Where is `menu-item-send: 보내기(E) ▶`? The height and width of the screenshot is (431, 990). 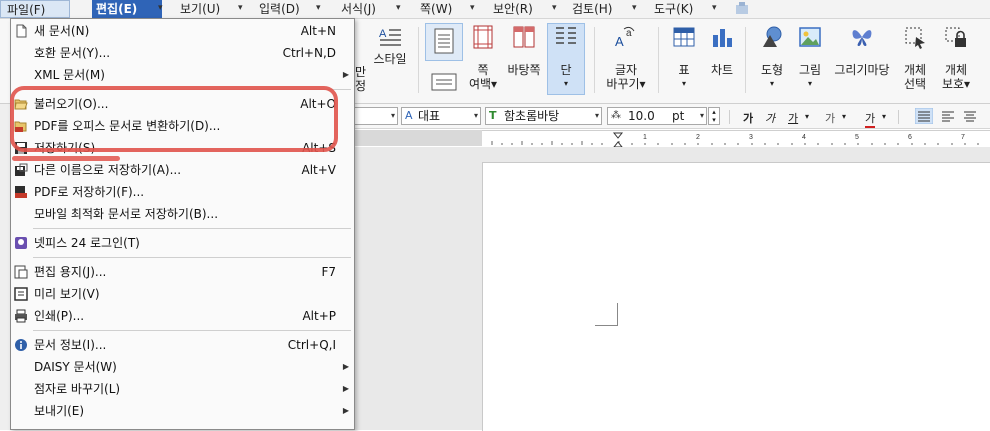 menu-item-send: 보내기(E) ▶ is located at coordinates (182, 411).